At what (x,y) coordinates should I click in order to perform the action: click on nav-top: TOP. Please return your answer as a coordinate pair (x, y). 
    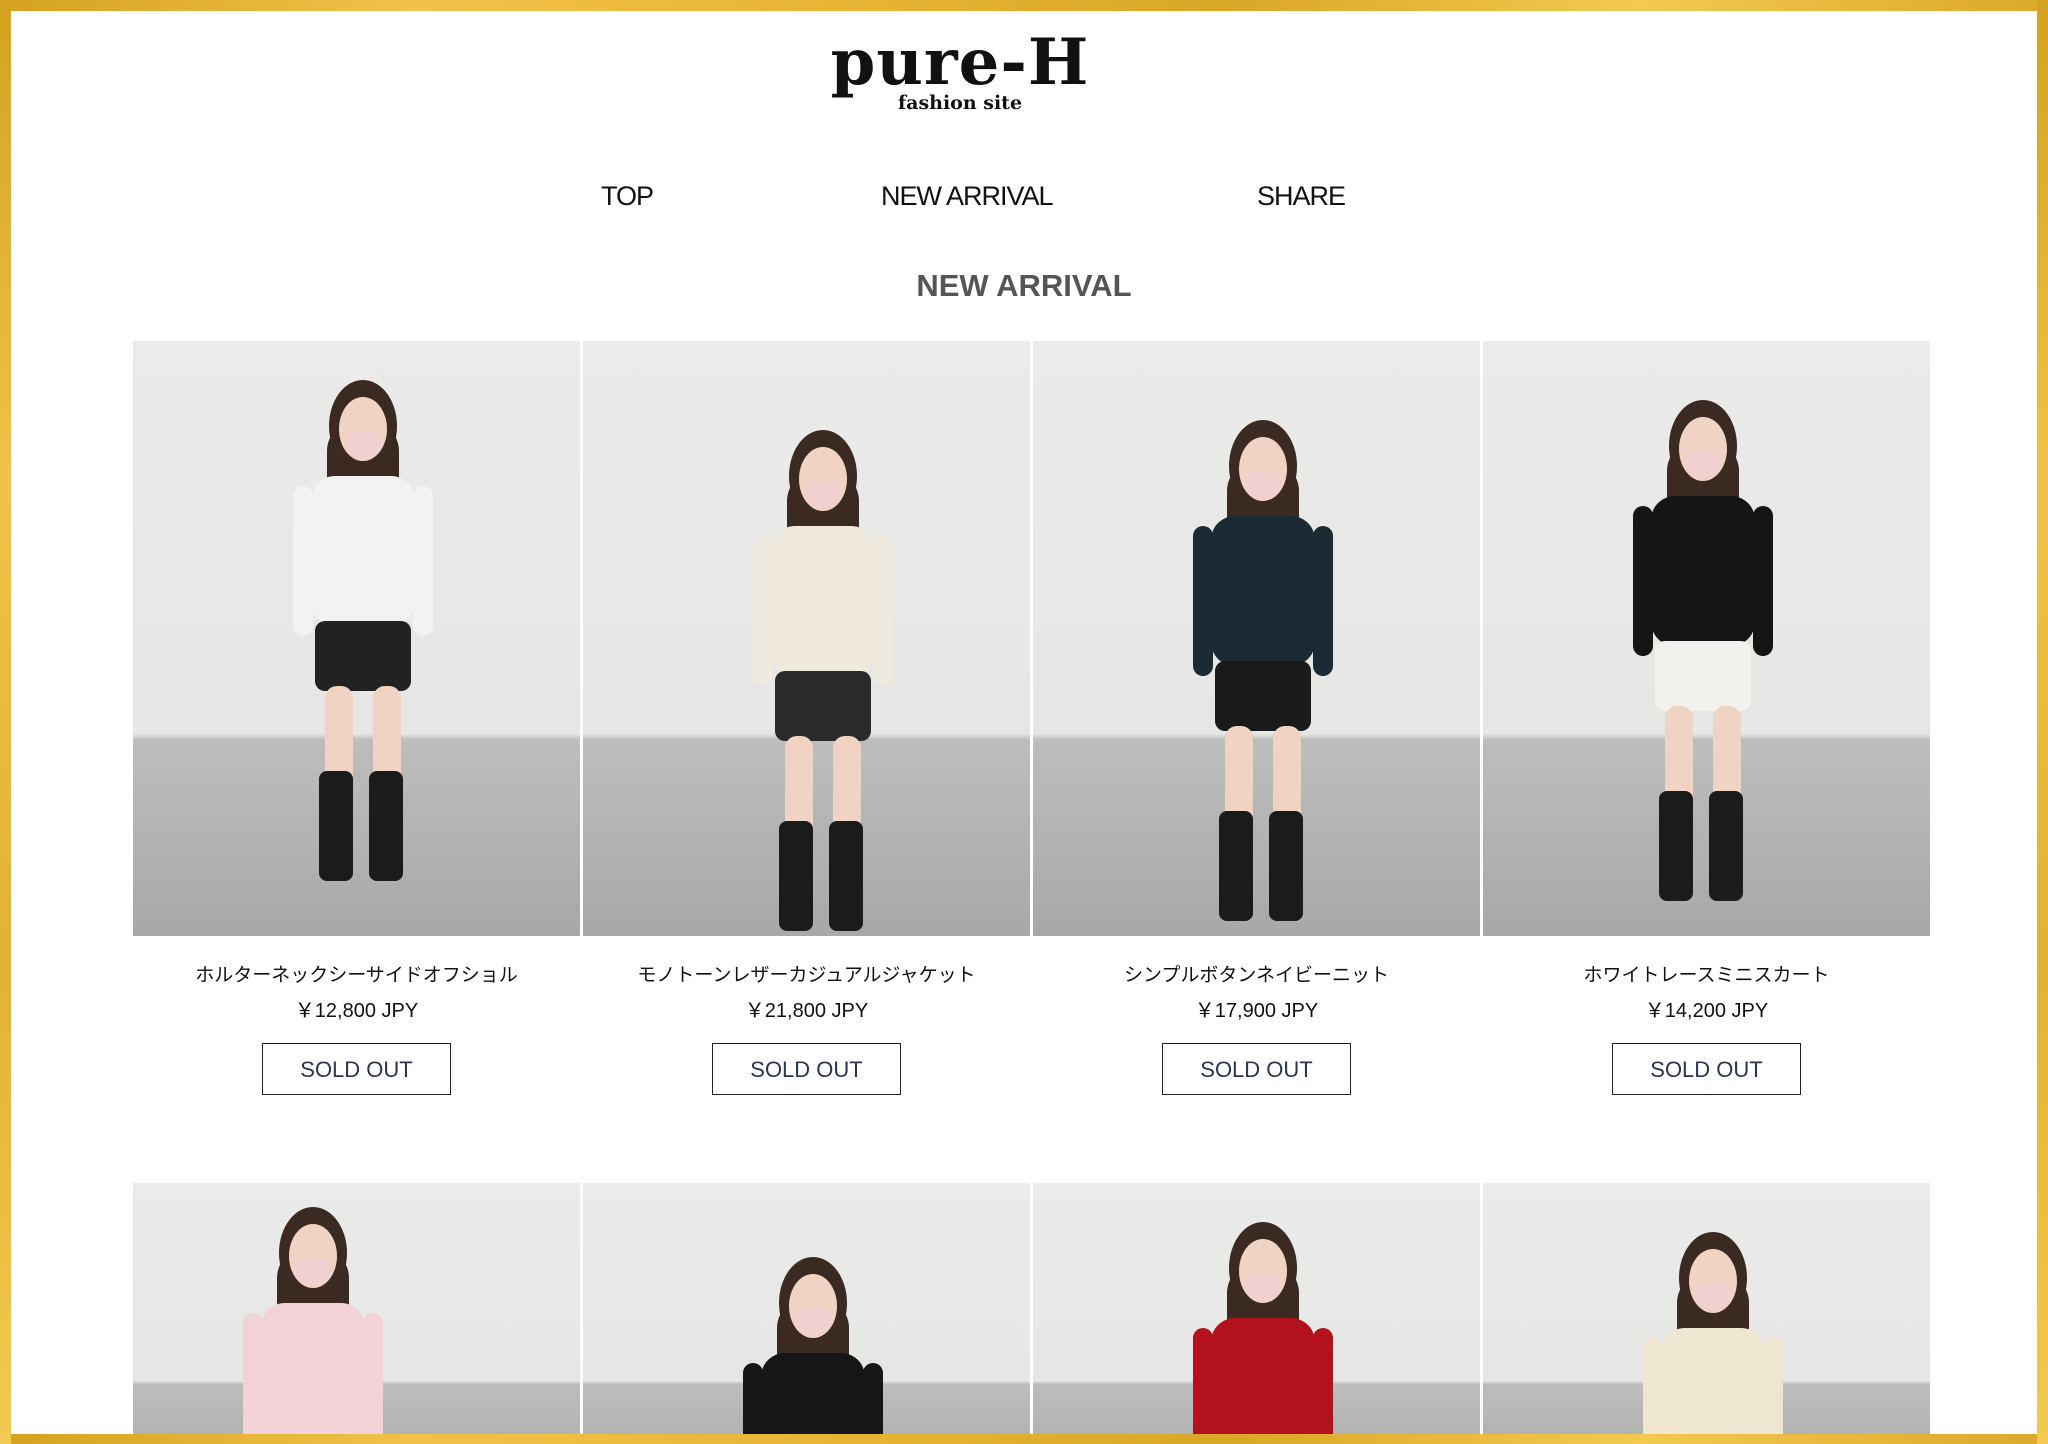
    Looking at the image, I should click on (627, 196).